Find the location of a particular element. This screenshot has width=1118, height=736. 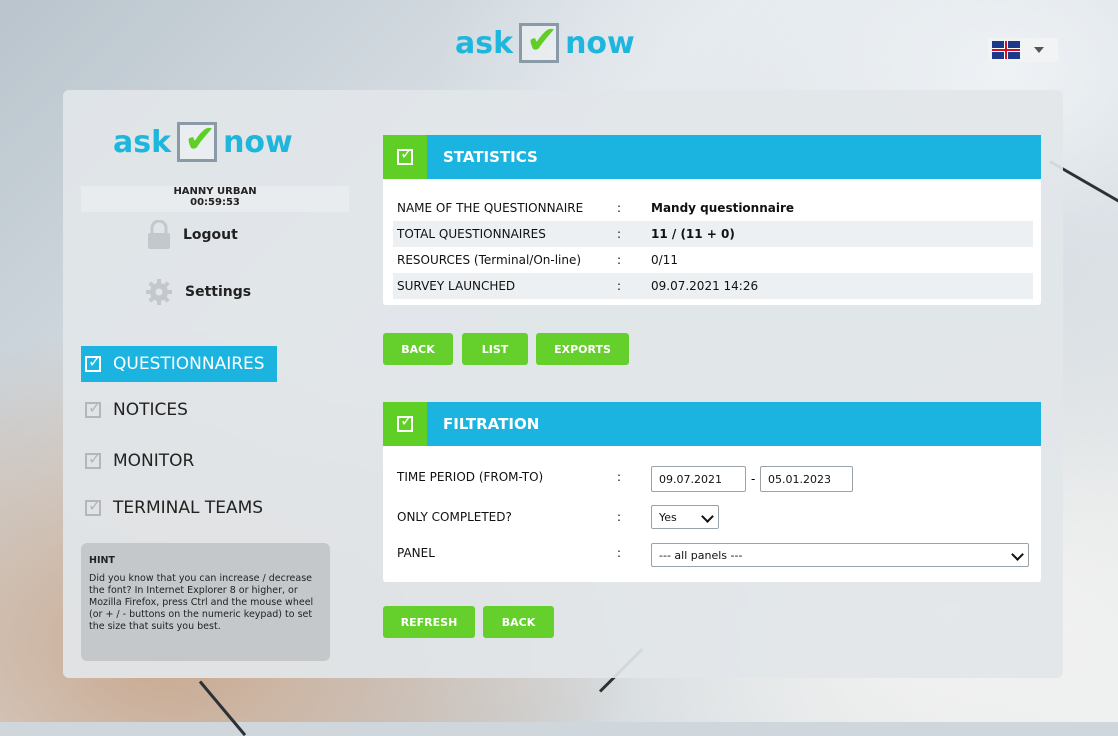

menu-label: NOTICES is located at coordinates (150, 410).